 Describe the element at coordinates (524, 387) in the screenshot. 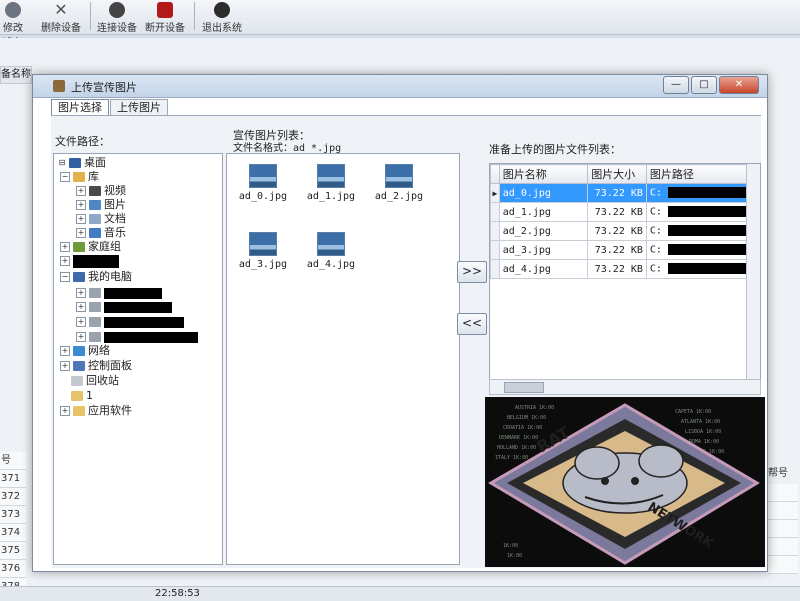

I see `scrollbar-thumb` at that location.